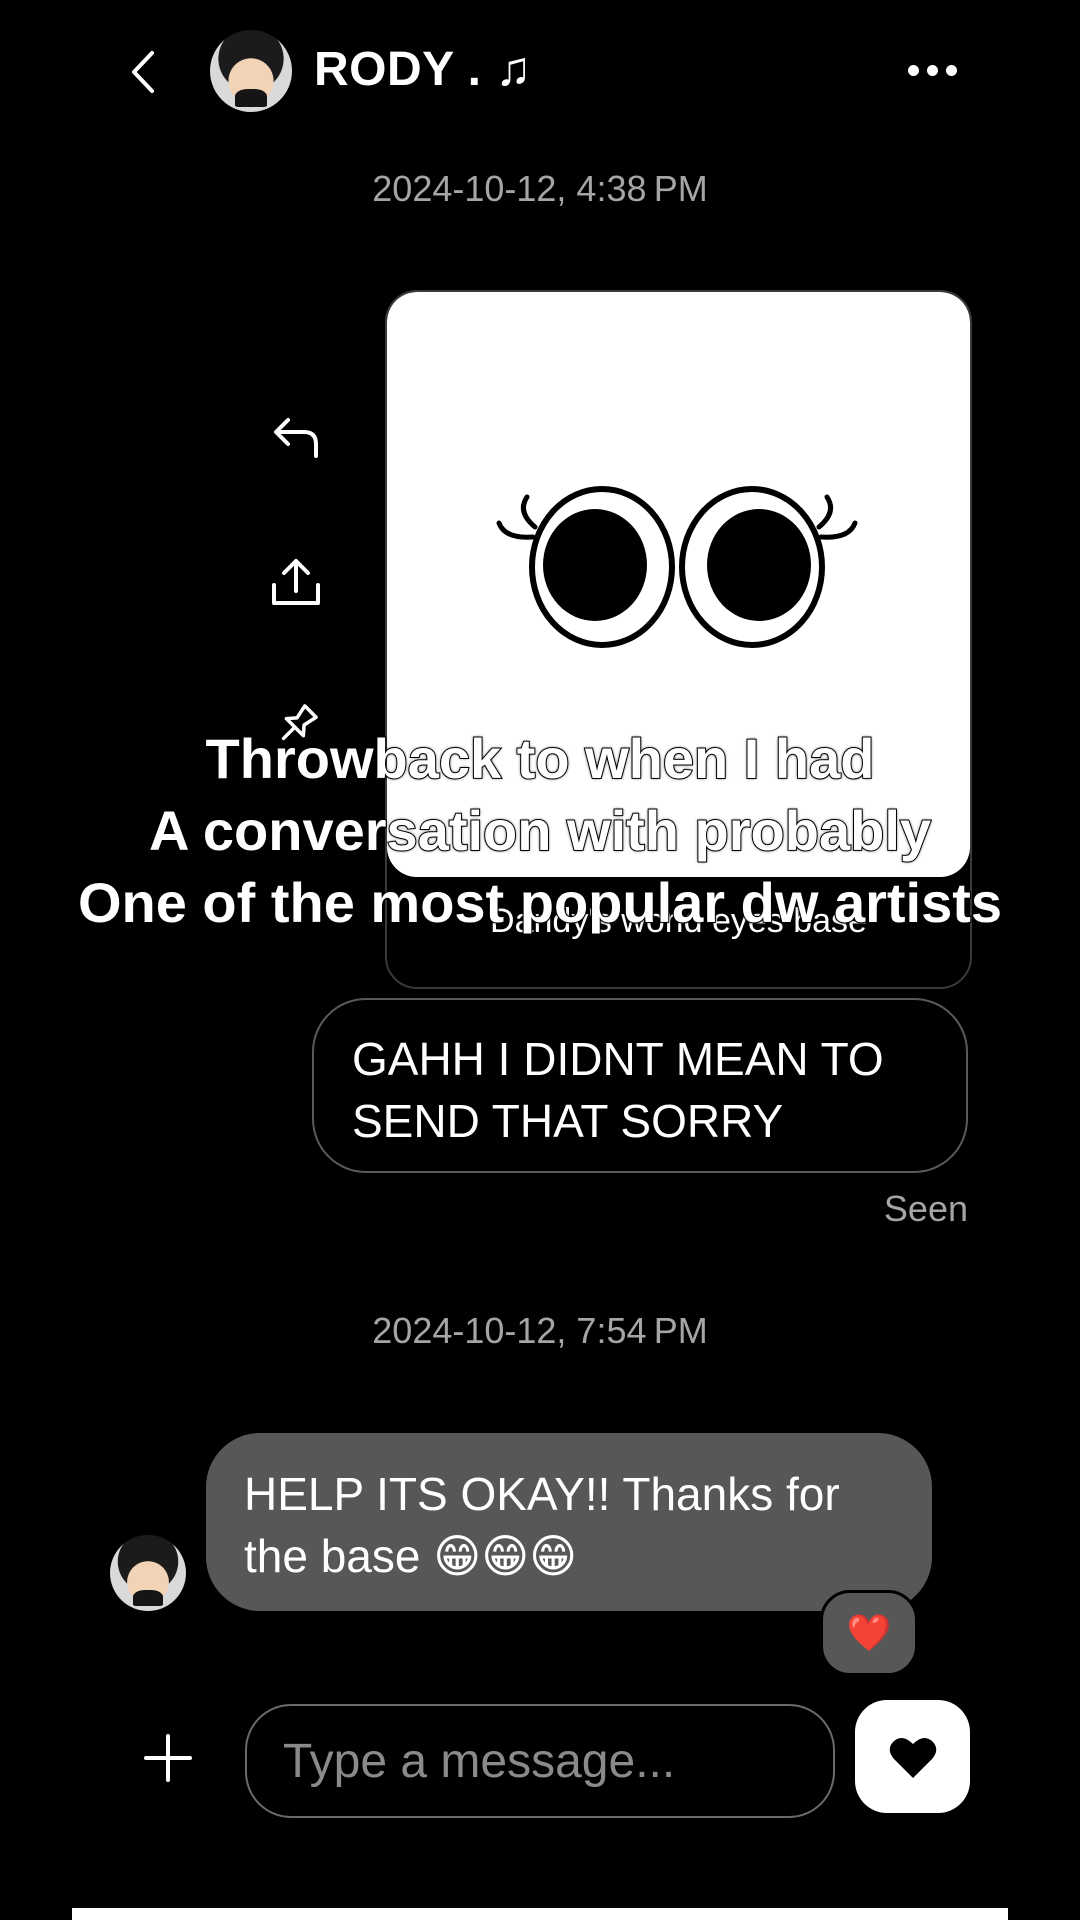  I want to click on contact-name: RODY . ♫, so click(423, 69).